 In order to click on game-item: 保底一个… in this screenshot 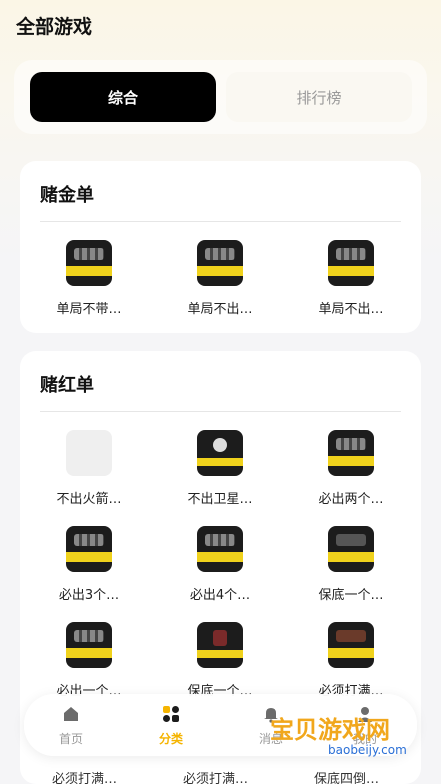, I will do `click(351, 572)`.